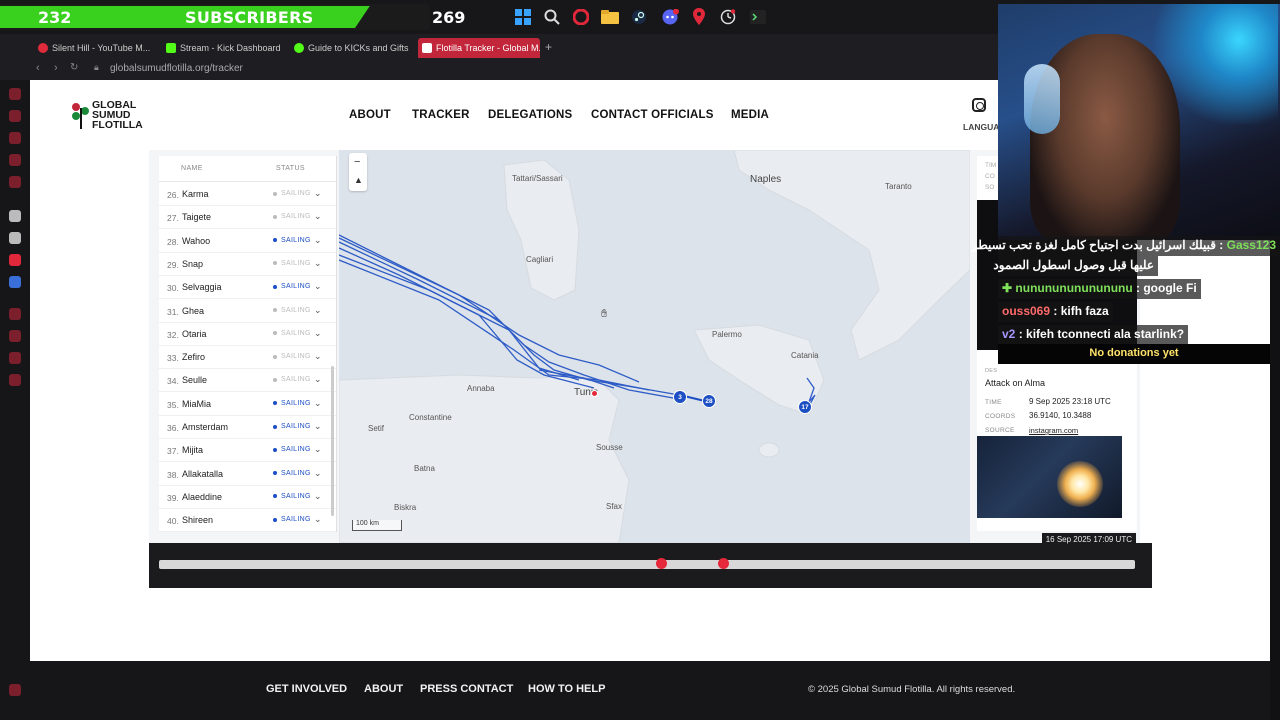  I want to click on discord-icon, so click(670, 17).